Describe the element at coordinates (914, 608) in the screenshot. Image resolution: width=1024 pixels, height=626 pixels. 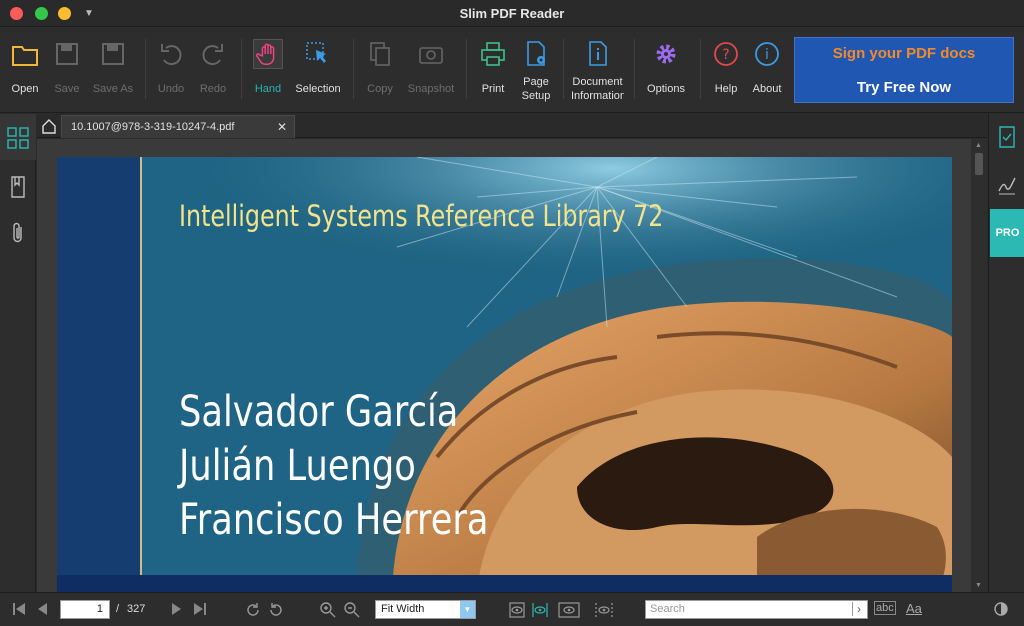
I see `text-formatting-button: Aa` at that location.